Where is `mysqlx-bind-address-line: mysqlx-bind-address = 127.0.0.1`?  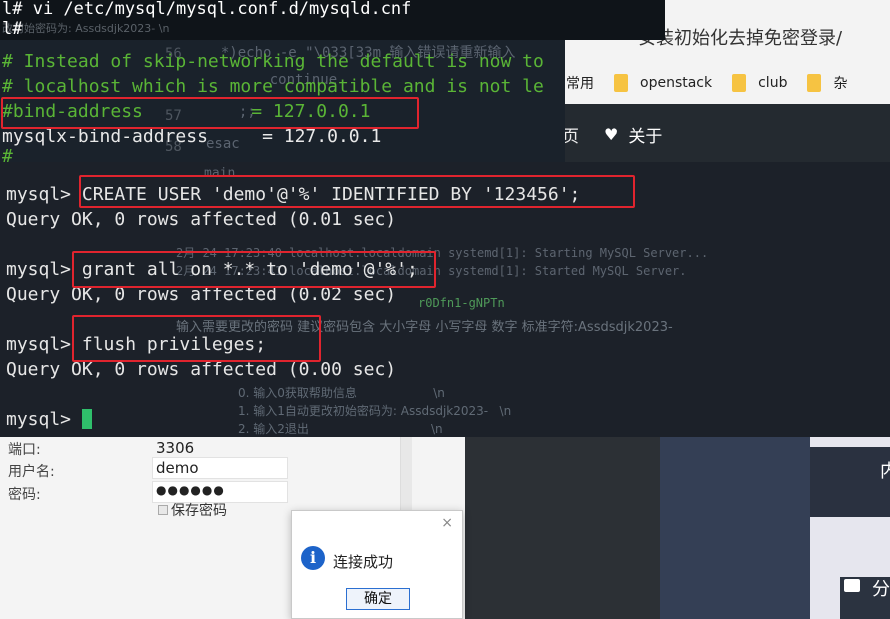
mysqlx-bind-address-line: mysqlx-bind-address = 127.0.0.1 is located at coordinates (192, 136).